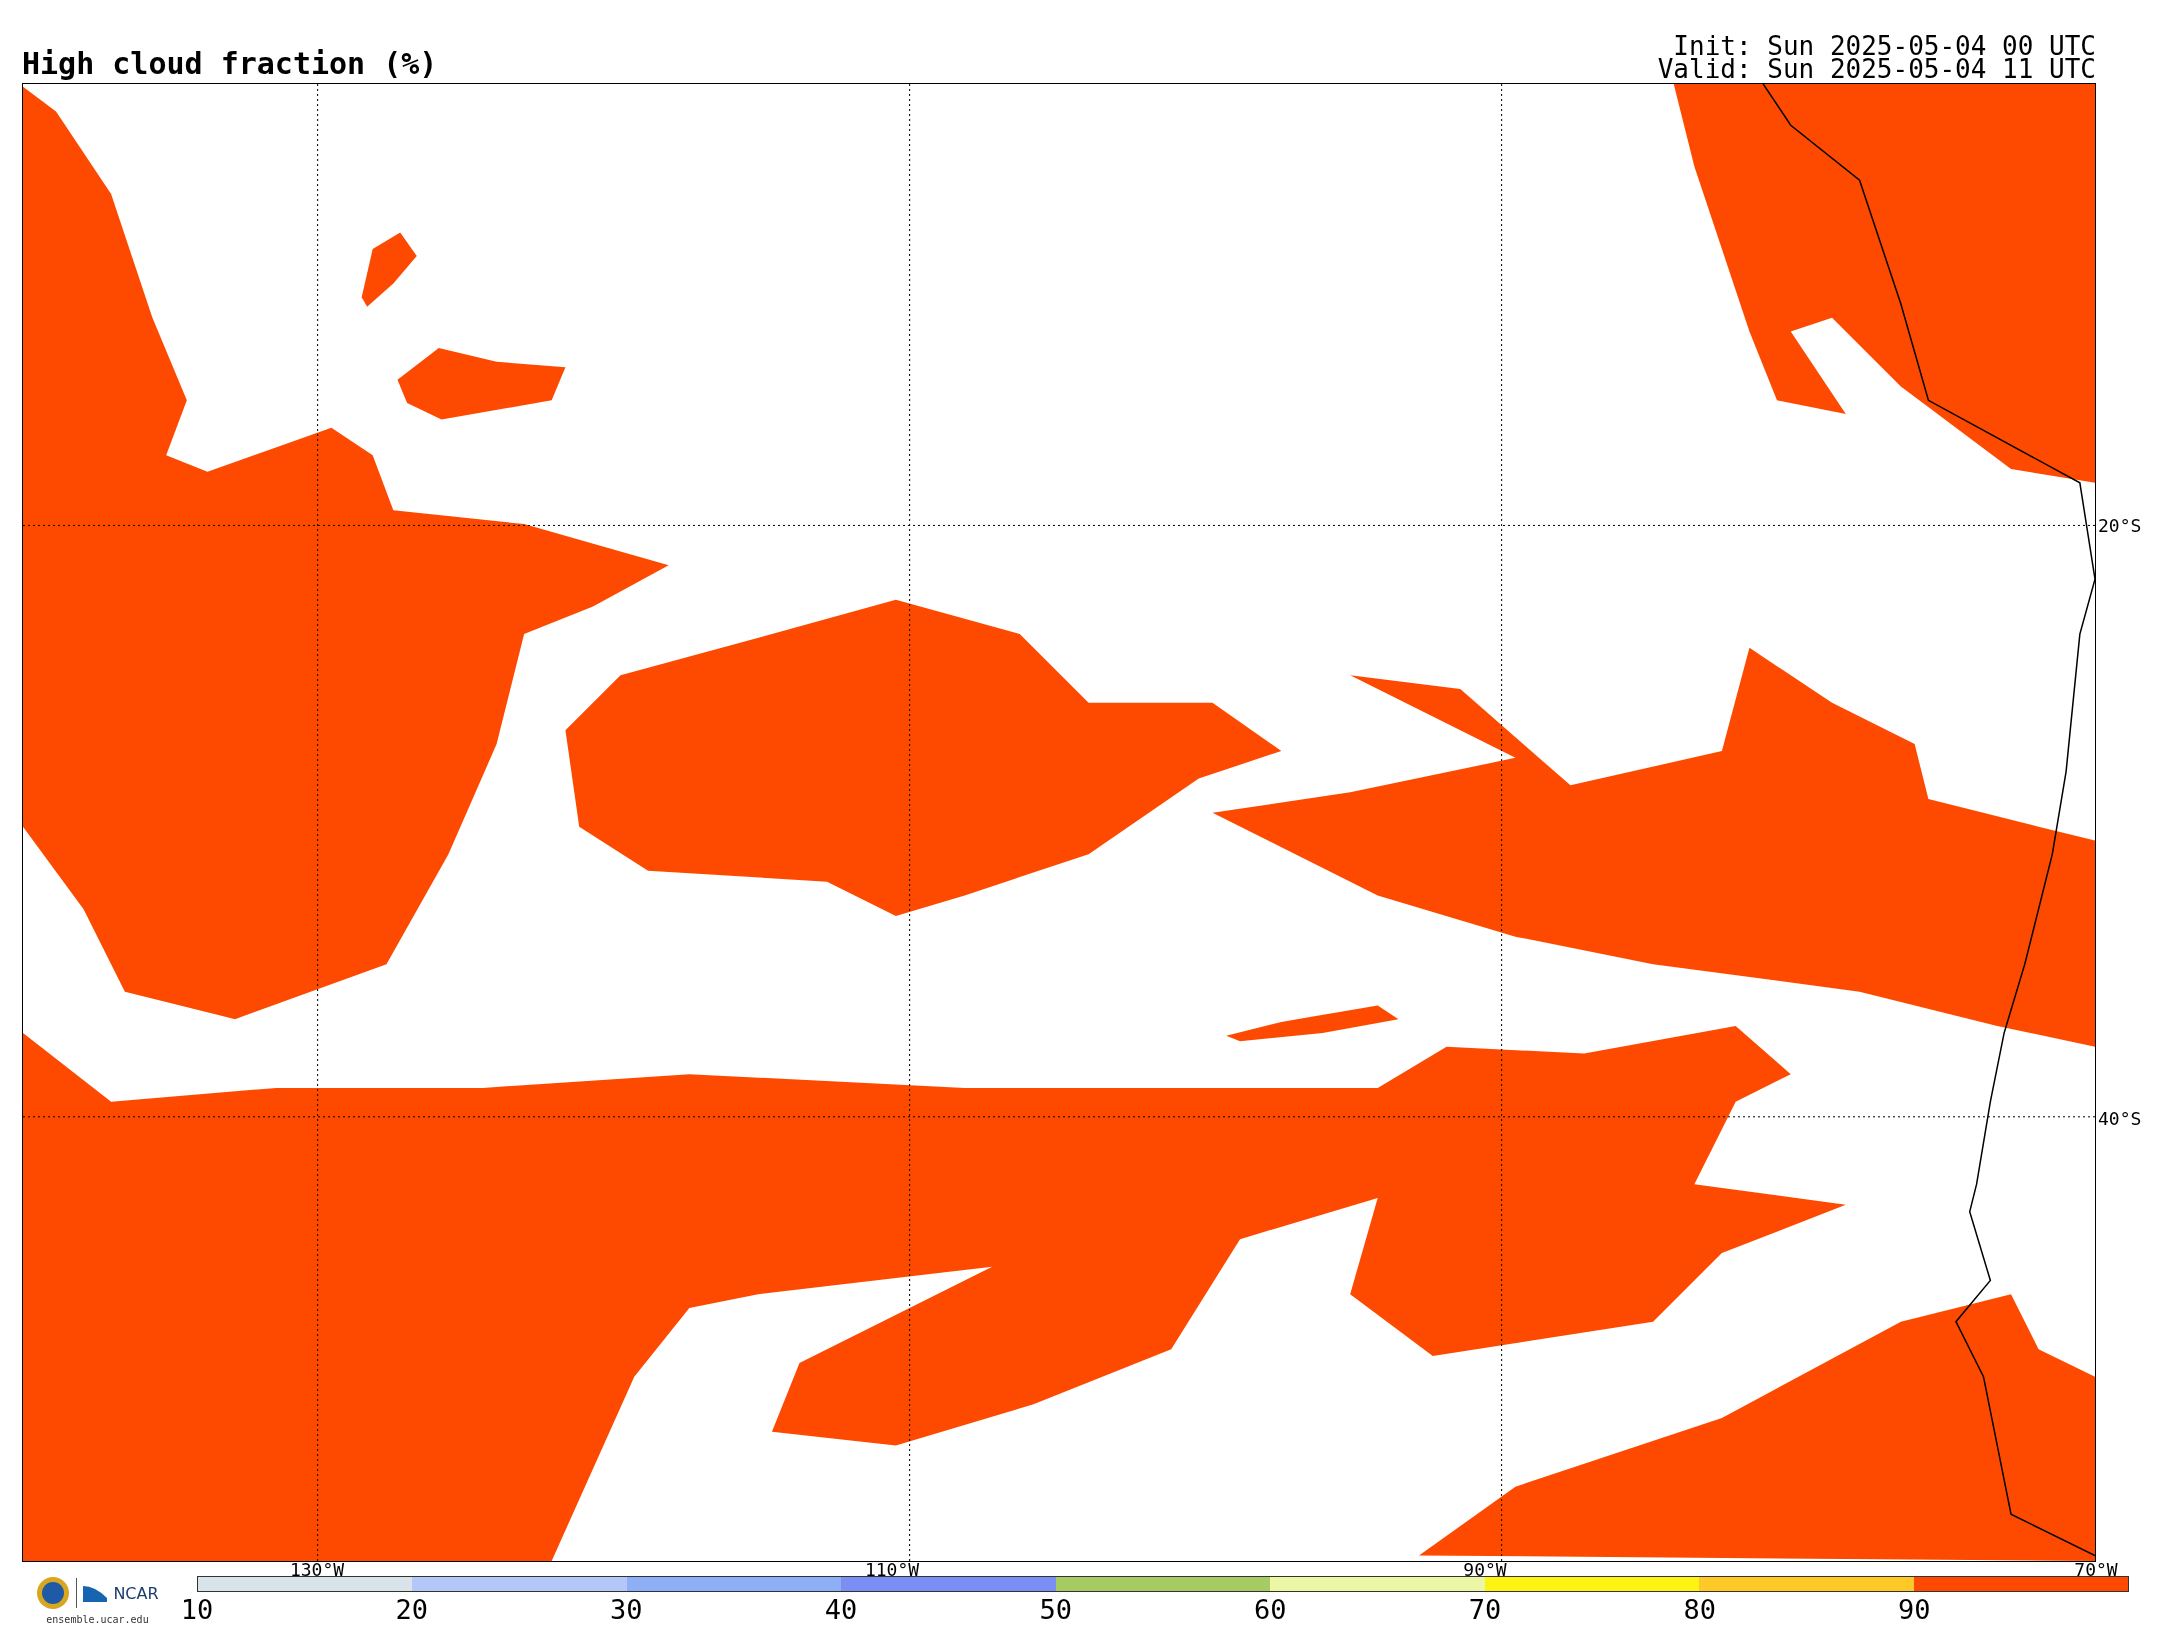  Describe the element at coordinates (2120, 1118) in the screenshot. I see `latitude-label: 40°S` at that location.